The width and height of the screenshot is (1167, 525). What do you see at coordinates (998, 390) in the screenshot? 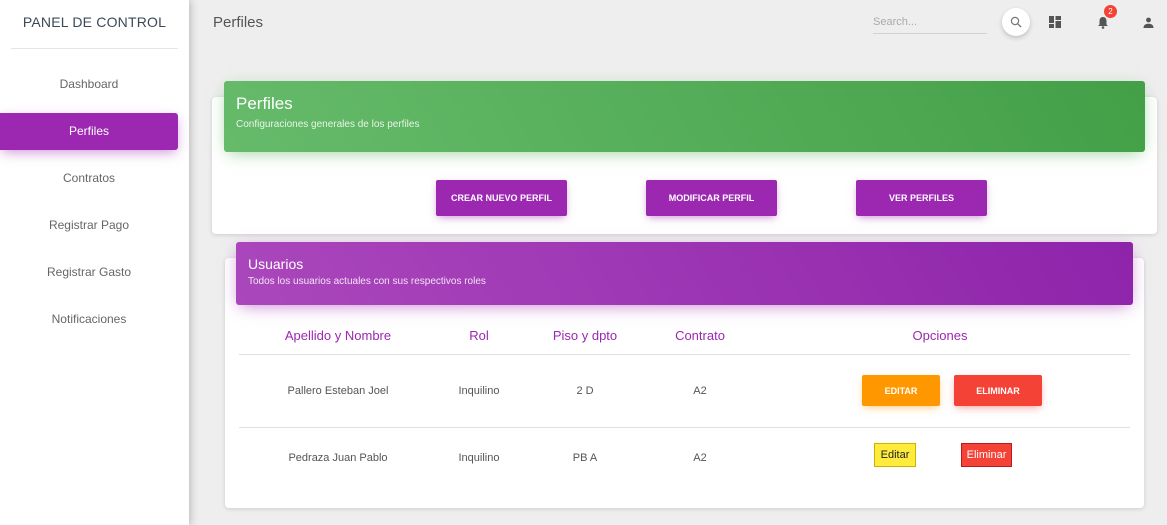
I see `delete-button: ELIMINAR` at bounding box center [998, 390].